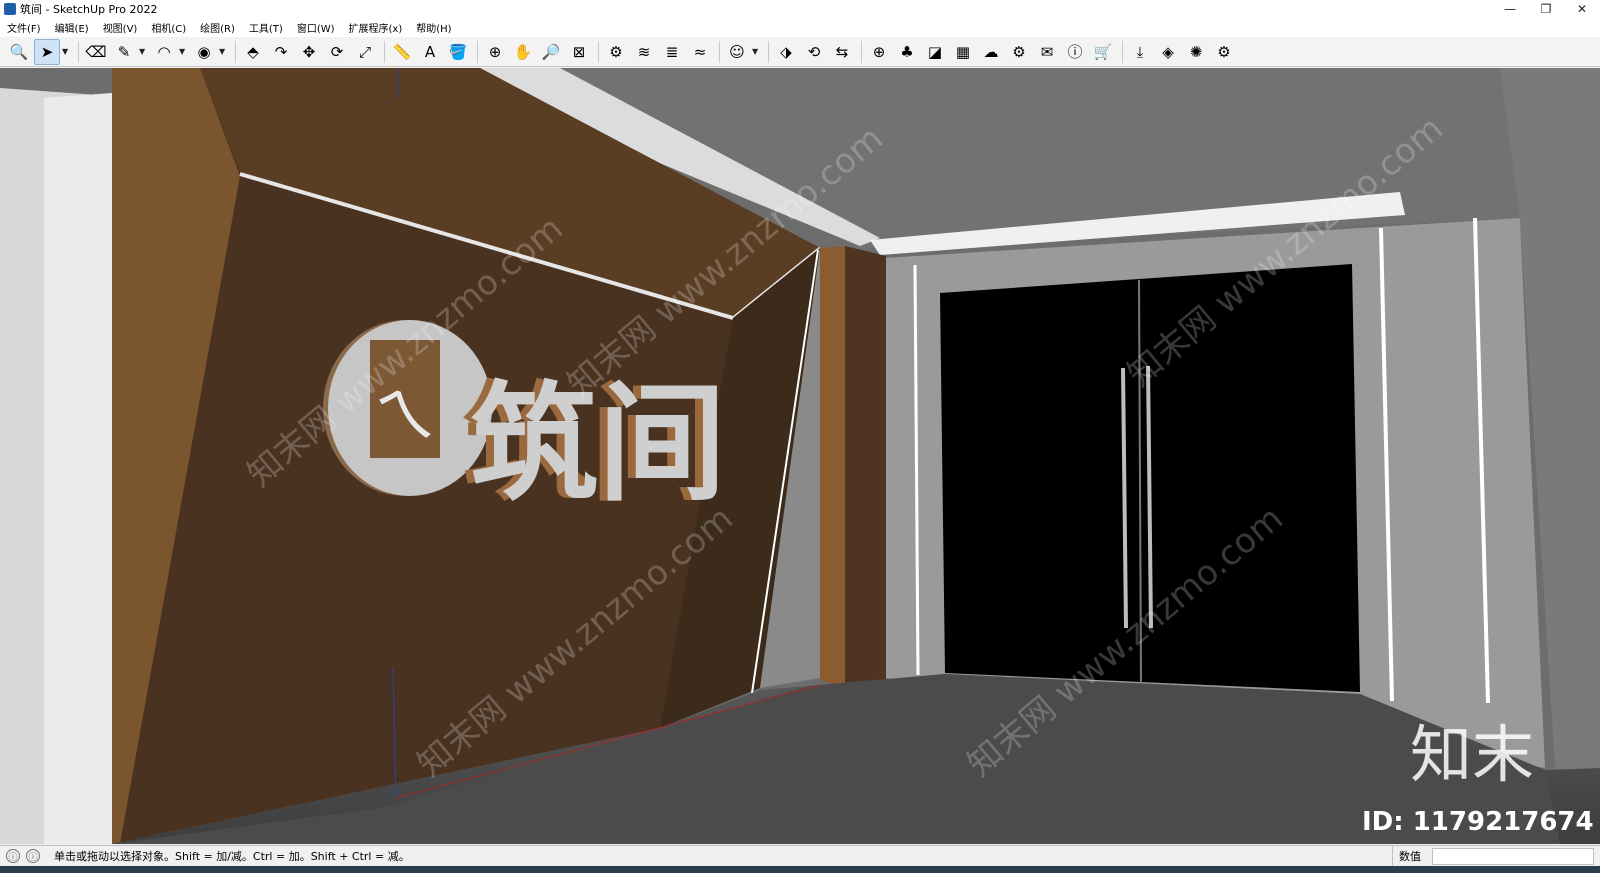 This screenshot has height=873, width=1600. What do you see at coordinates (1140, 52) in the screenshot?
I see `import-icon: ⤓` at bounding box center [1140, 52].